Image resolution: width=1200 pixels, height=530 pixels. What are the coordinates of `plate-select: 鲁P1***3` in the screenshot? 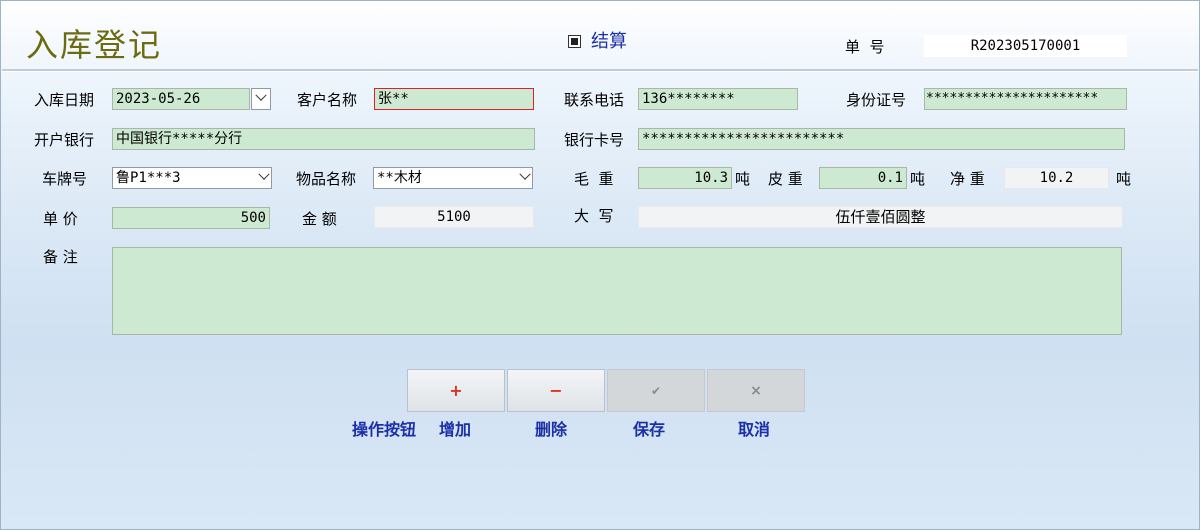 It's located at (192, 178).